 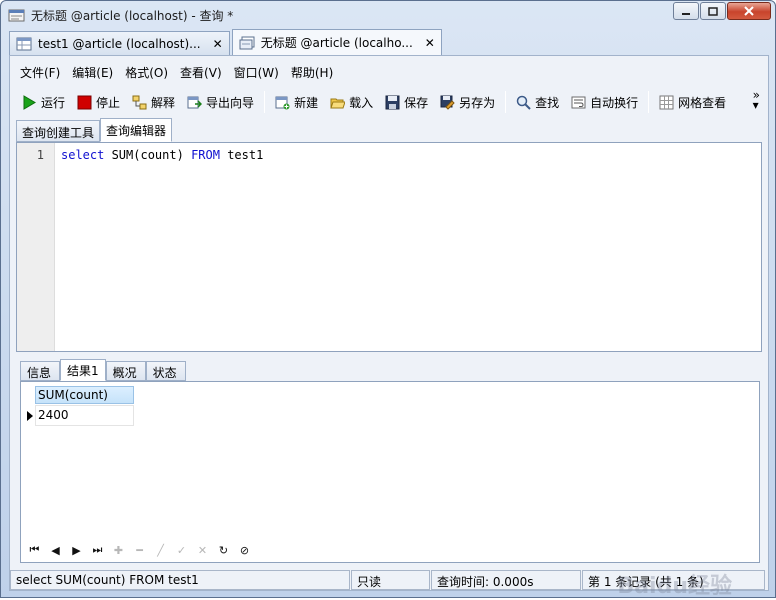 I want to click on edit-record-button: ╱, so click(x=160, y=550).